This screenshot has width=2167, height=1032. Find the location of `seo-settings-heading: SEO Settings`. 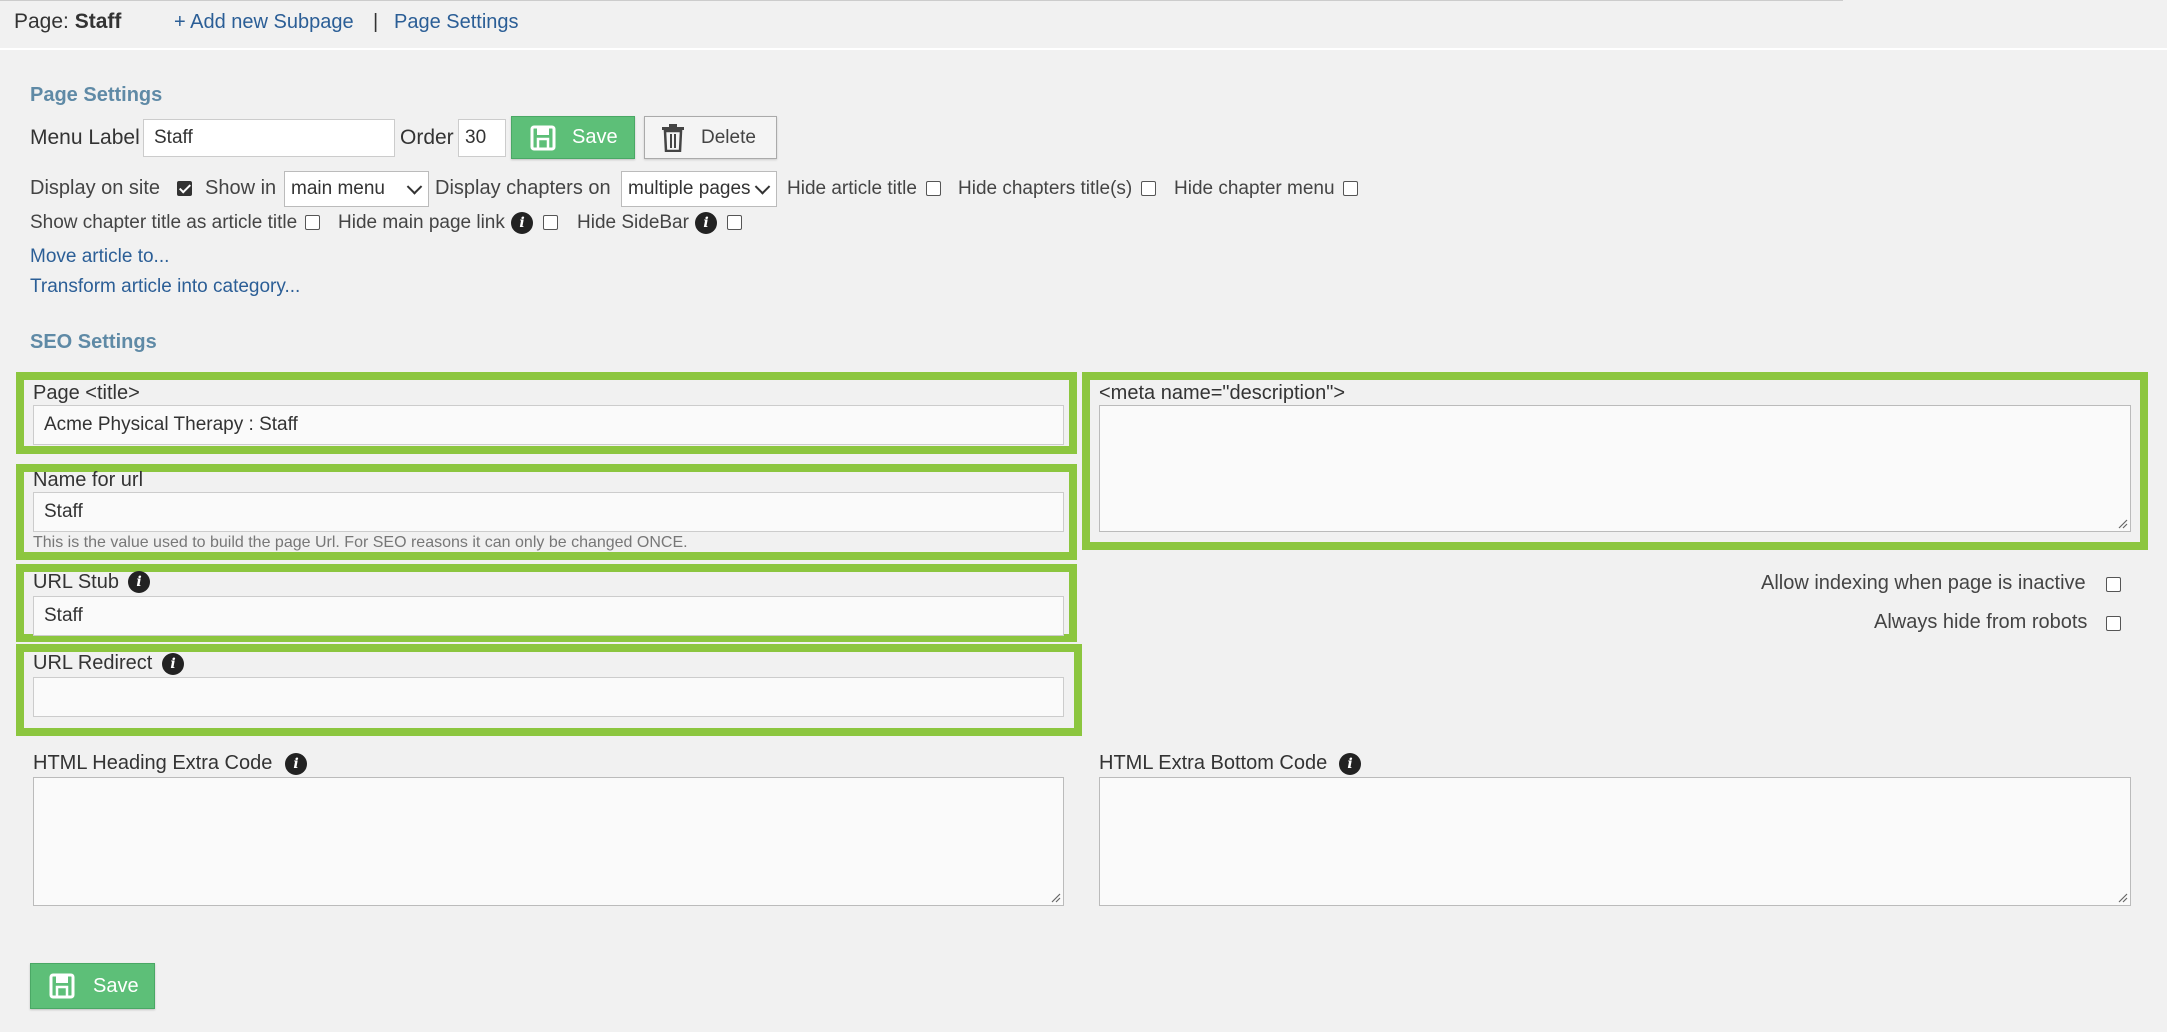

seo-settings-heading: SEO Settings is located at coordinates (93, 342).